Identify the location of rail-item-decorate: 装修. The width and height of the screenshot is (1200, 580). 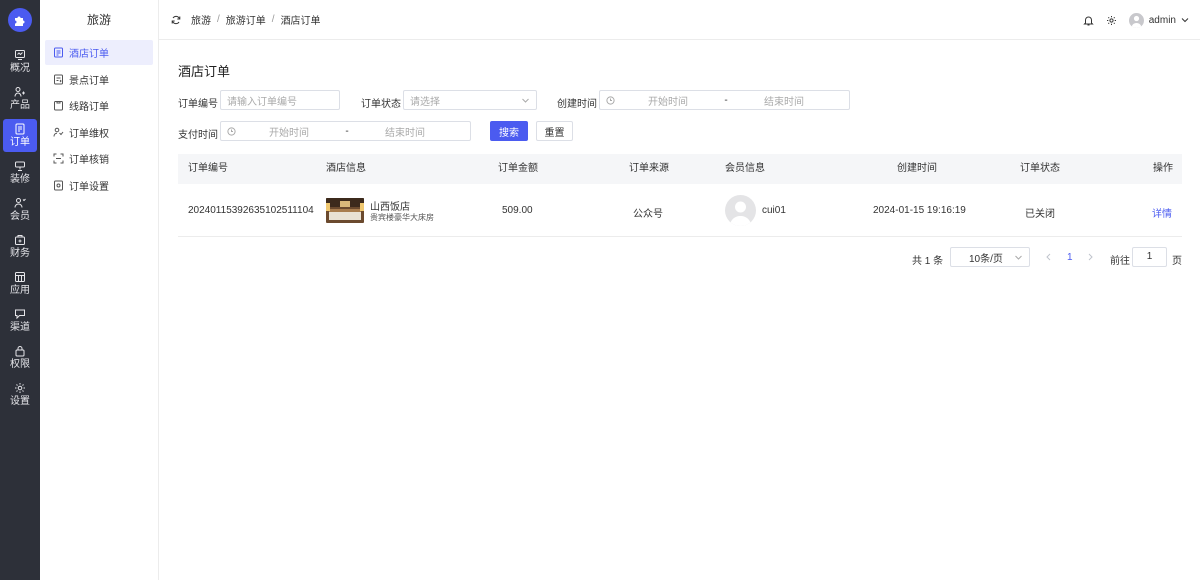
(20, 172).